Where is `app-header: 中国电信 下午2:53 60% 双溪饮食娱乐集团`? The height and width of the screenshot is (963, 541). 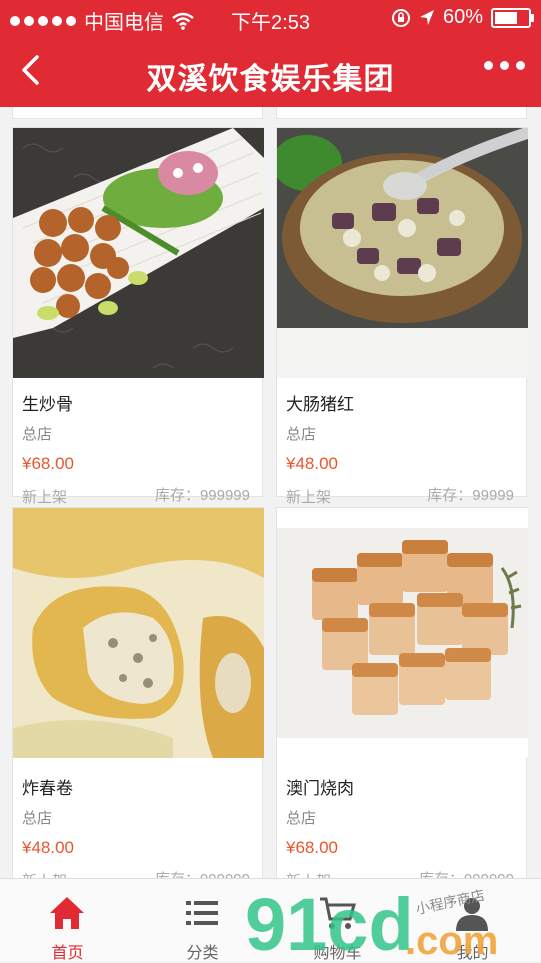
app-header: 中国电信 下午2:53 60% 双溪饮食娱乐集团 is located at coordinates (270, 53).